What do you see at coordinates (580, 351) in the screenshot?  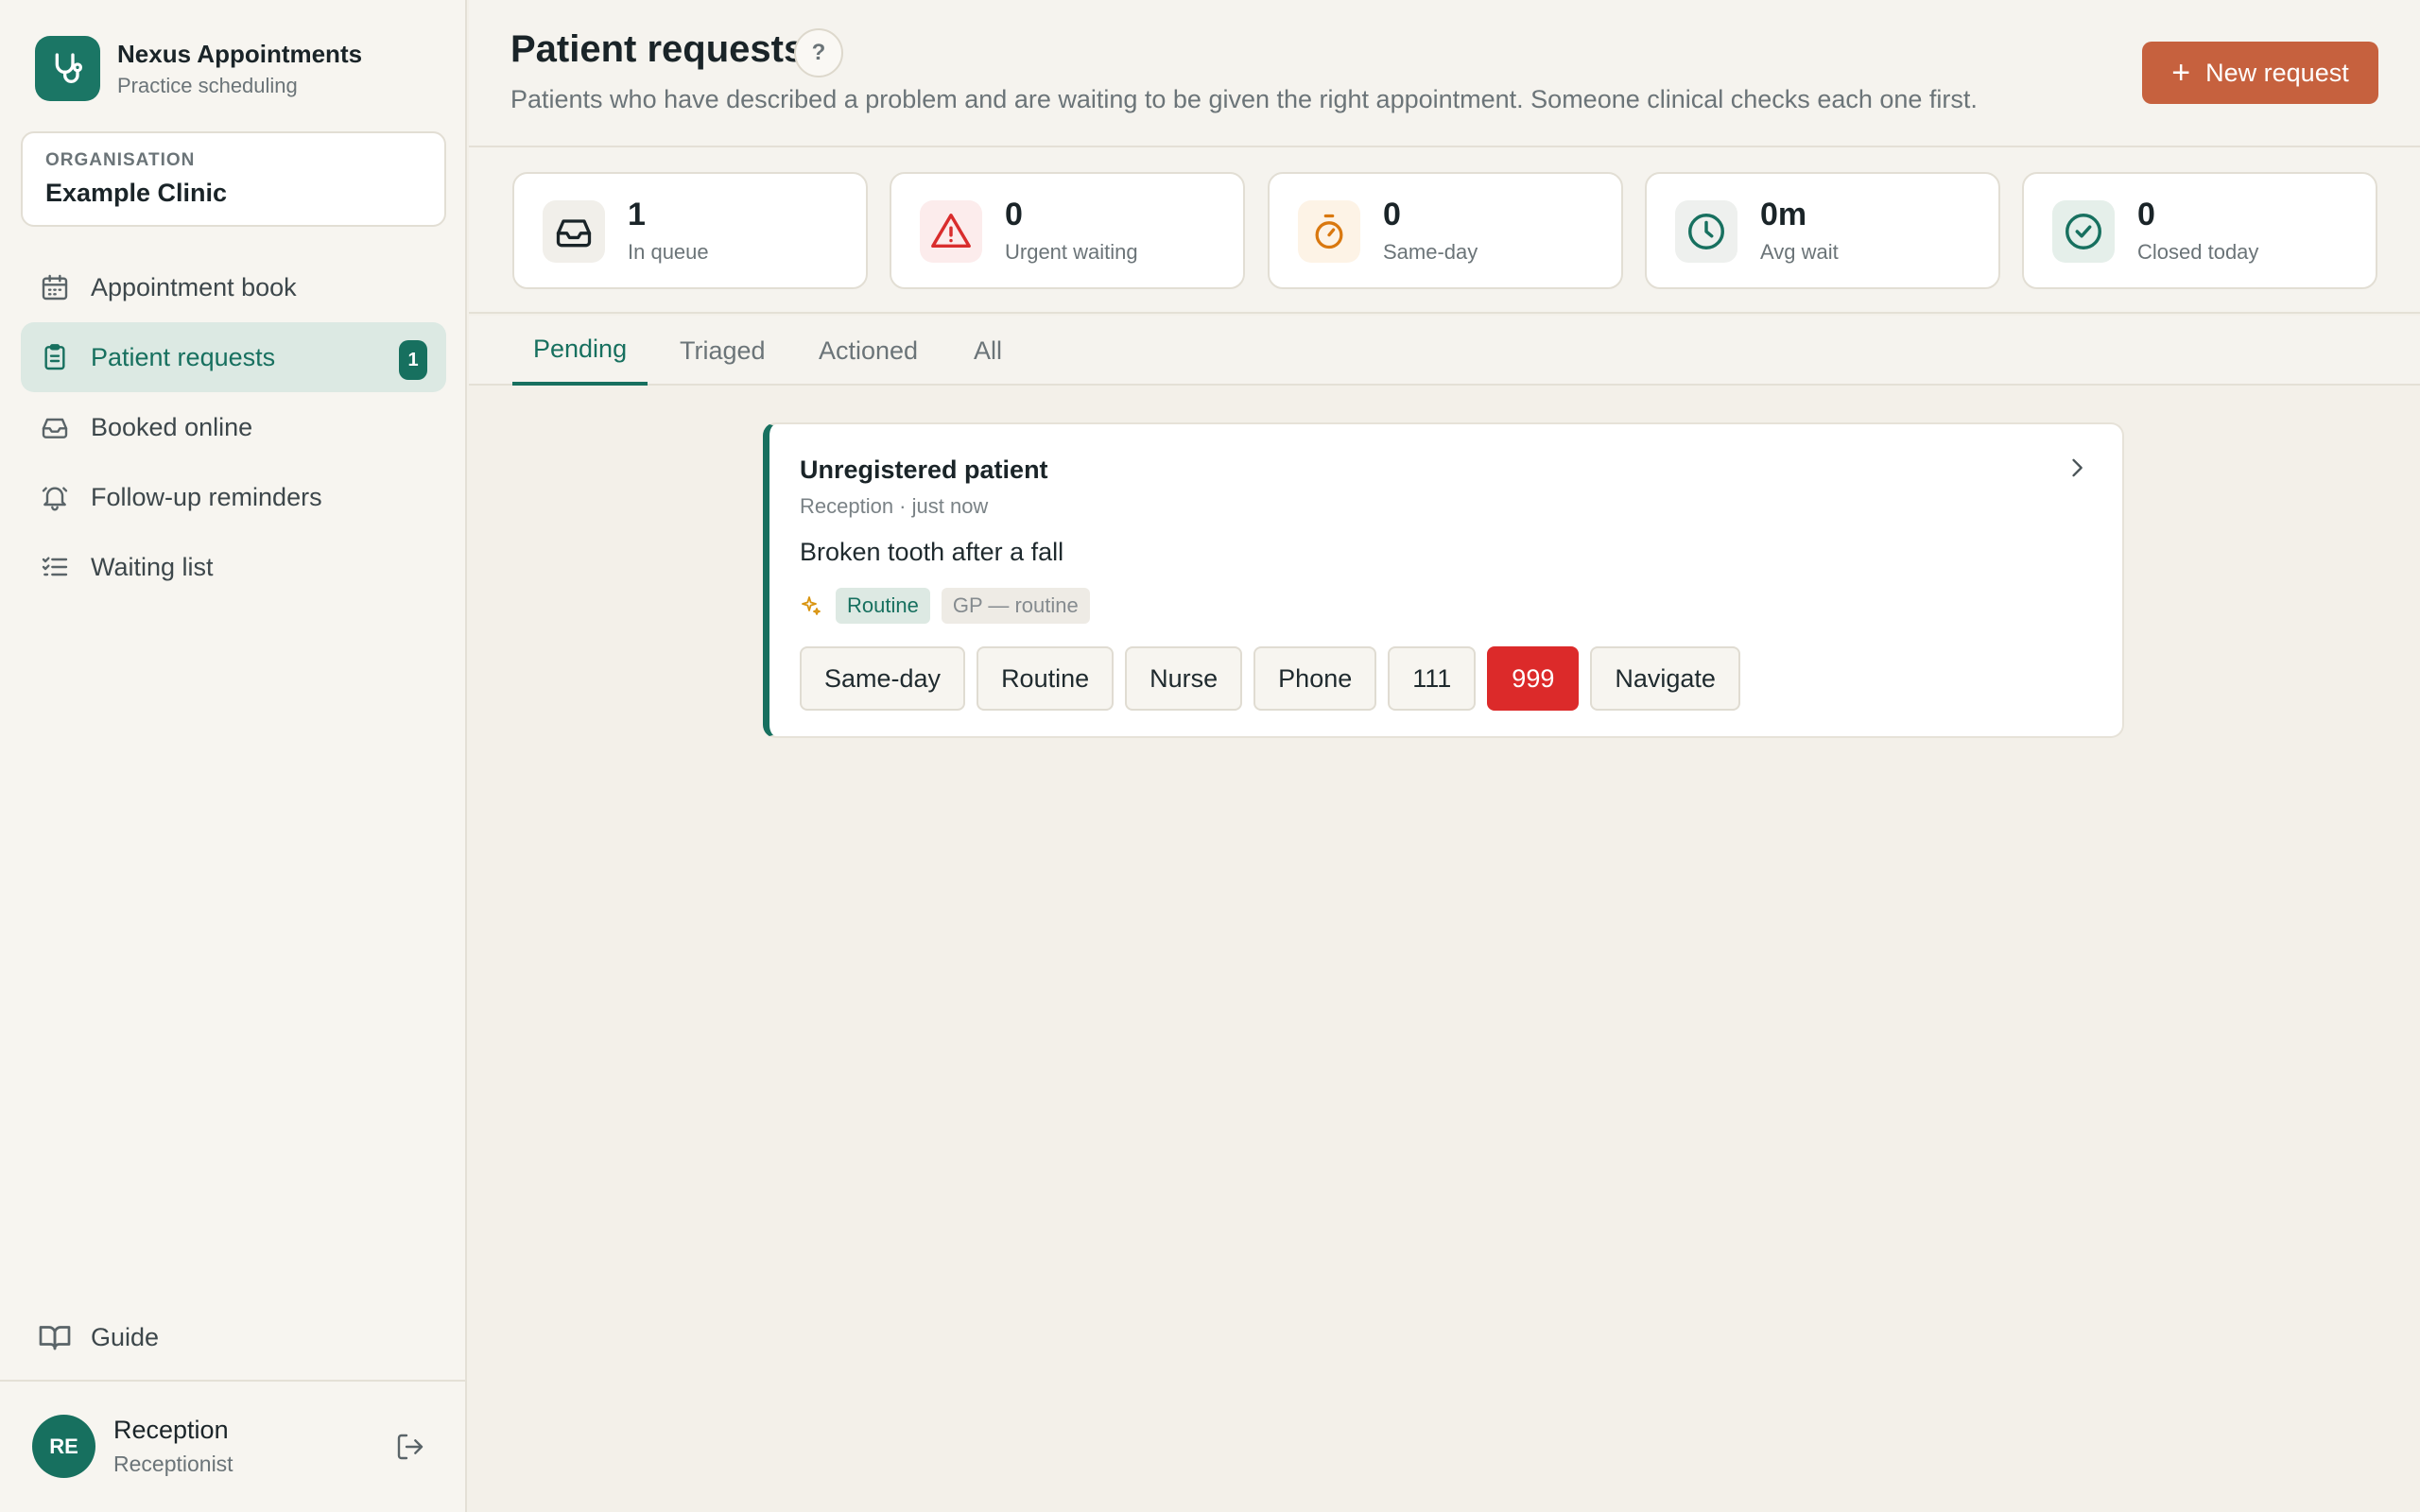 I see `tab-pending: Pending` at bounding box center [580, 351].